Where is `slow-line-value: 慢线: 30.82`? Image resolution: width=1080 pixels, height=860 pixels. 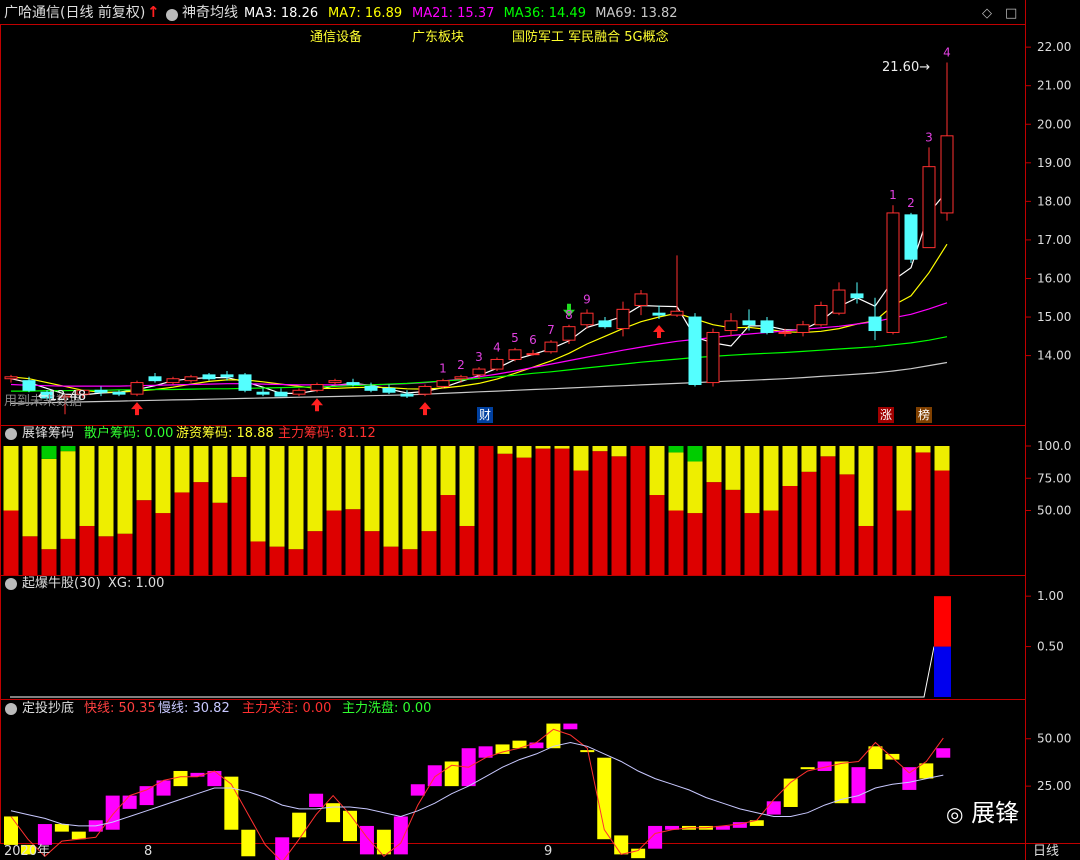
slow-line-value: 慢线: 30.82 is located at coordinates (194, 708).